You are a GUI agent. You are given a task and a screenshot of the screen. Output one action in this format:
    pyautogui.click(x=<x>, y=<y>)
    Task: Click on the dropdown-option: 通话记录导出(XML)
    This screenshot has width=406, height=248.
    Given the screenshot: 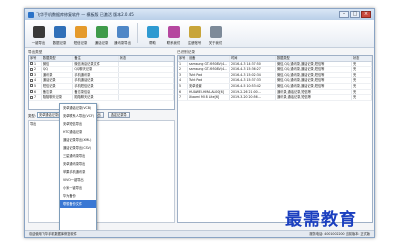 What is the action you would take?
    pyautogui.click(x=78, y=140)
    